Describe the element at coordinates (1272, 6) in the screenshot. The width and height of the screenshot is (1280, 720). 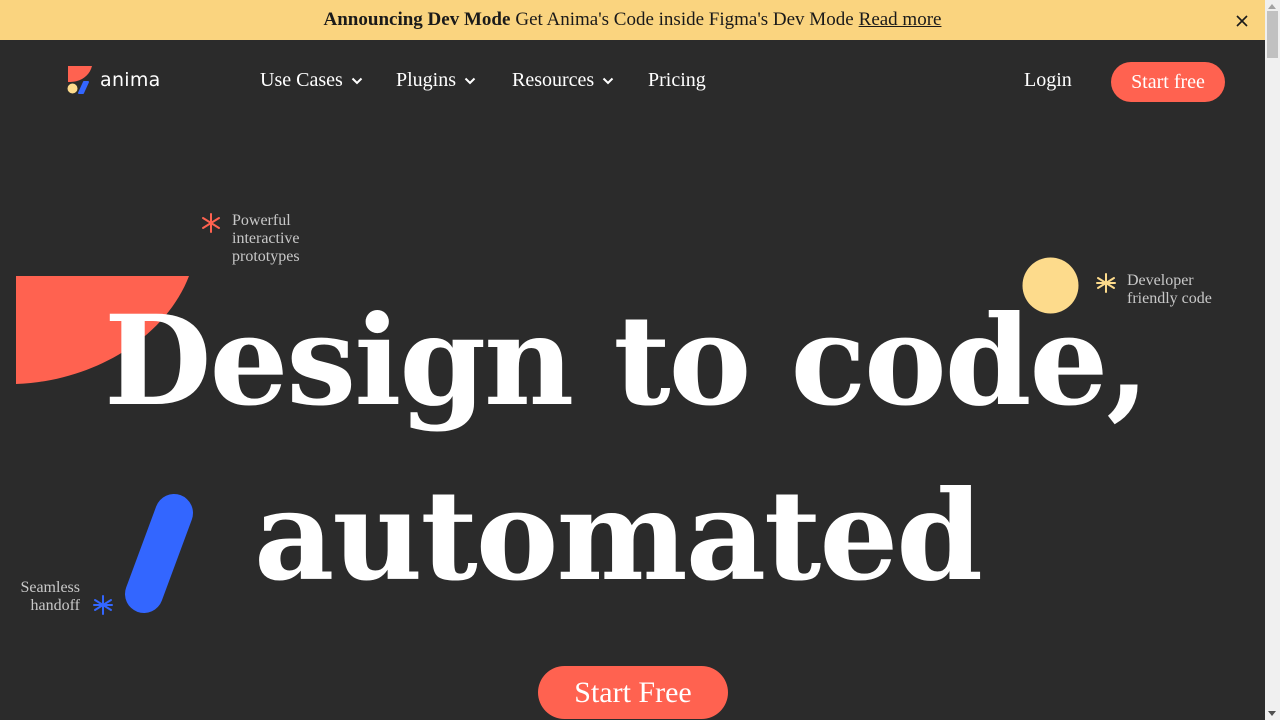
I see `scroll-up-arrow-icon` at that location.